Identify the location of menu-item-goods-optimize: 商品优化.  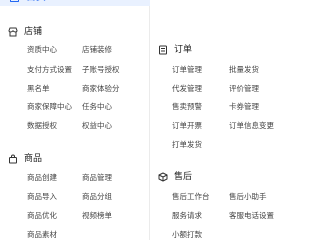
(42, 216).